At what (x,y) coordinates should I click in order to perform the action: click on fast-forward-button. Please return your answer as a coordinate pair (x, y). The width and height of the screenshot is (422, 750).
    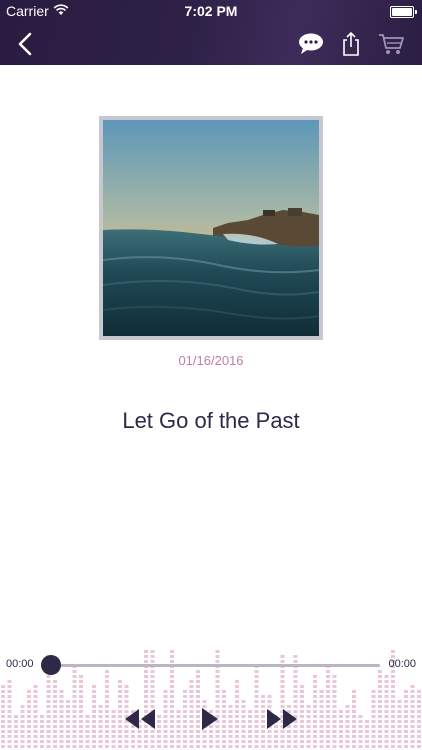
    Looking at the image, I should click on (282, 719).